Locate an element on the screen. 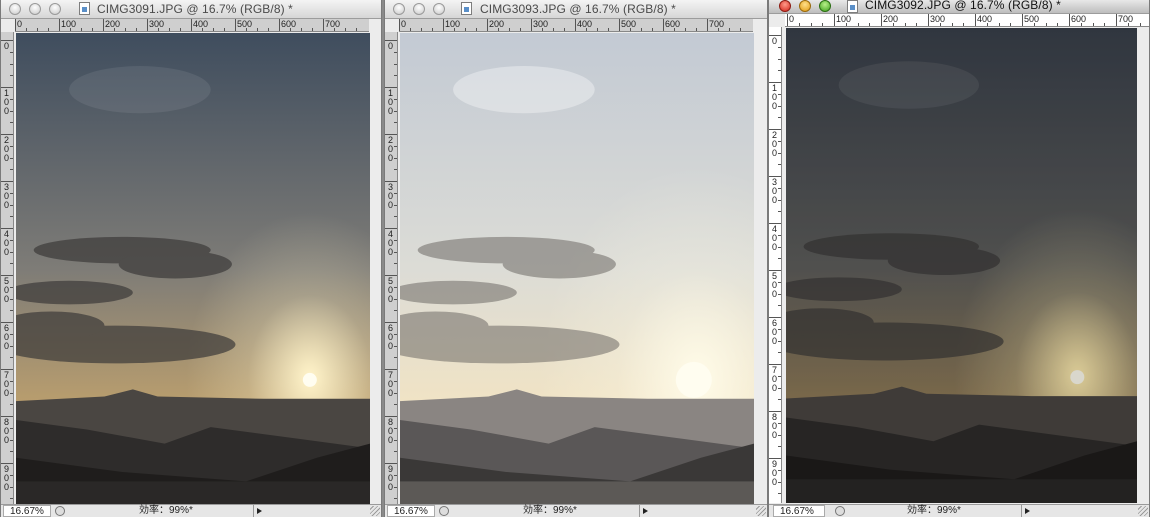 This screenshot has width=1150, height=517. title-bar: CIMG3092.JPG @ 16.7% (RGB/8) * is located at coordinates (959, 7).